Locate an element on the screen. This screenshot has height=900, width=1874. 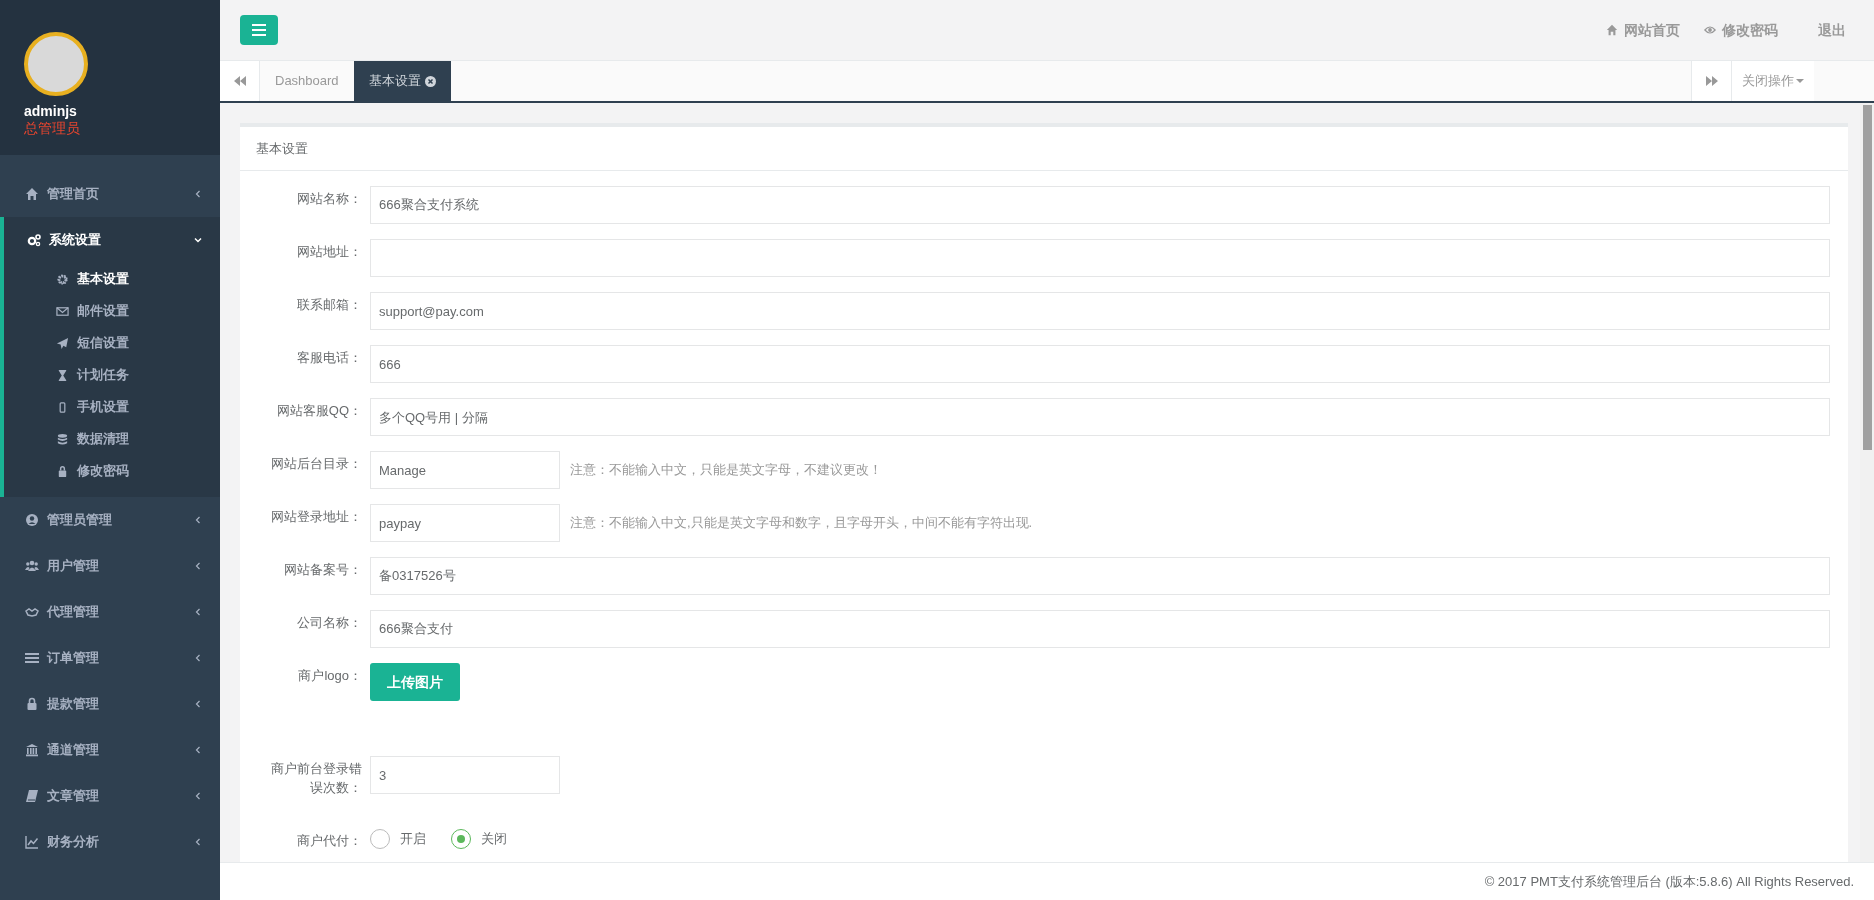
input-field is located at coordinates (1100, 258).